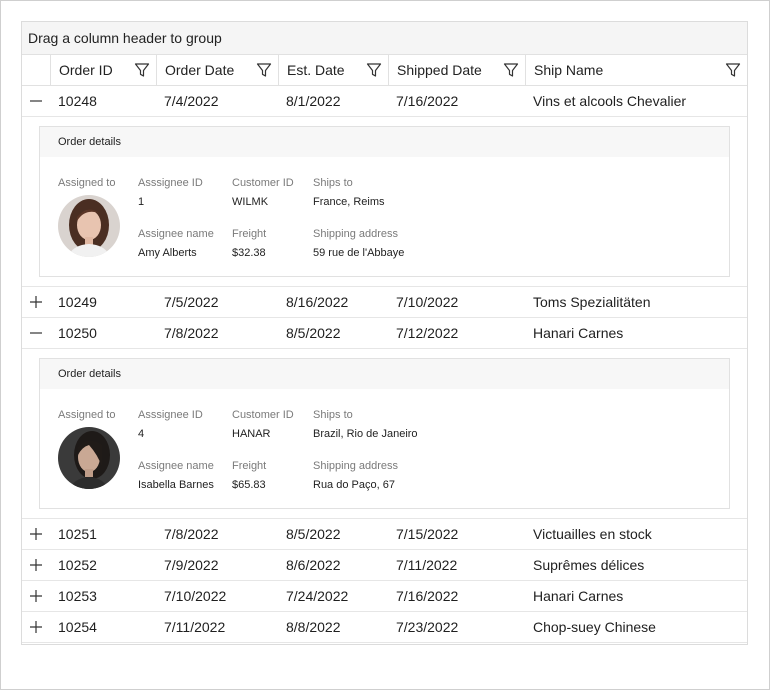 This screenshot has width=770, height=690. What do you see at coordinates (313, 565) in the screenshot?
I see `cell-est-date: 8/6/2022` at bounding box center [313, 565].